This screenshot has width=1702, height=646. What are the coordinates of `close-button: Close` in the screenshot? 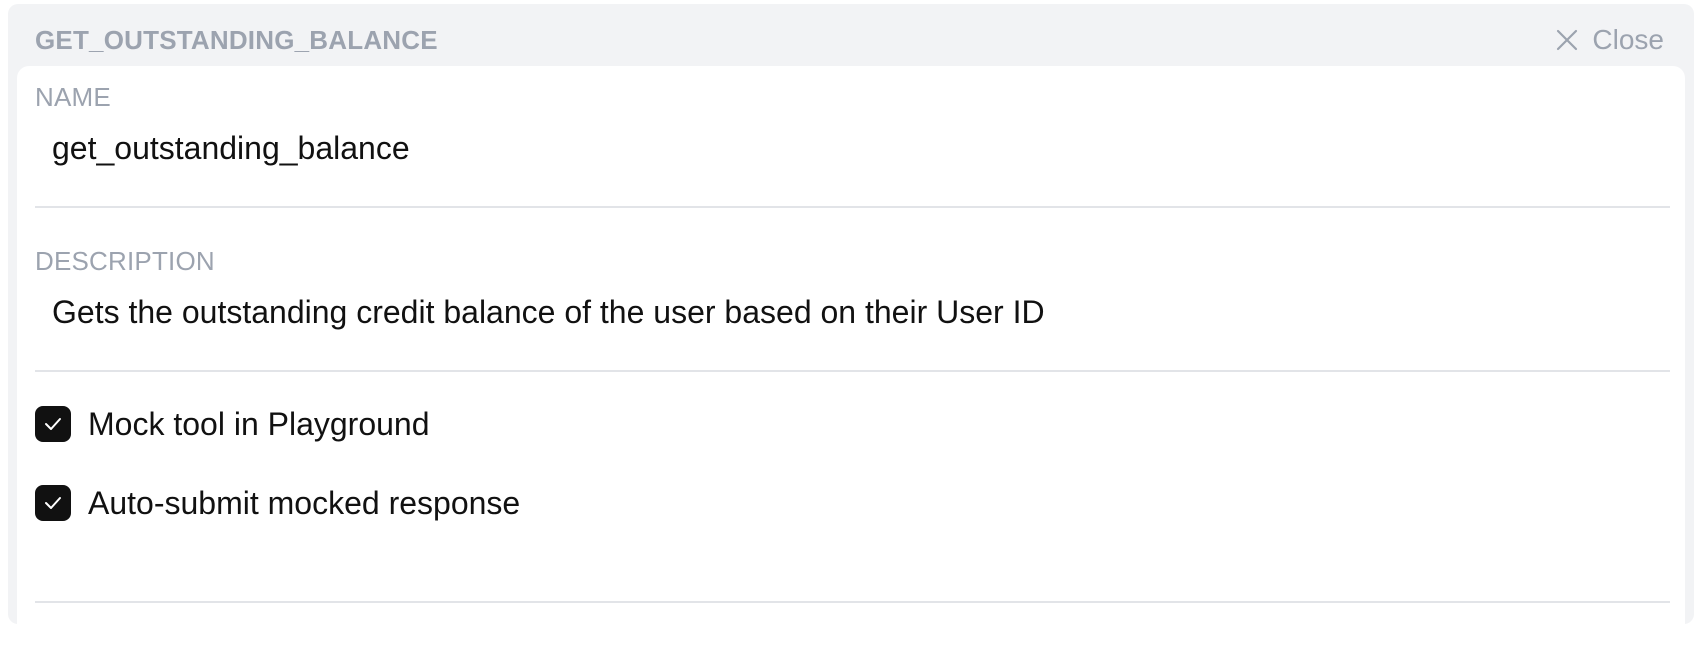 It's located at (1609, 40).